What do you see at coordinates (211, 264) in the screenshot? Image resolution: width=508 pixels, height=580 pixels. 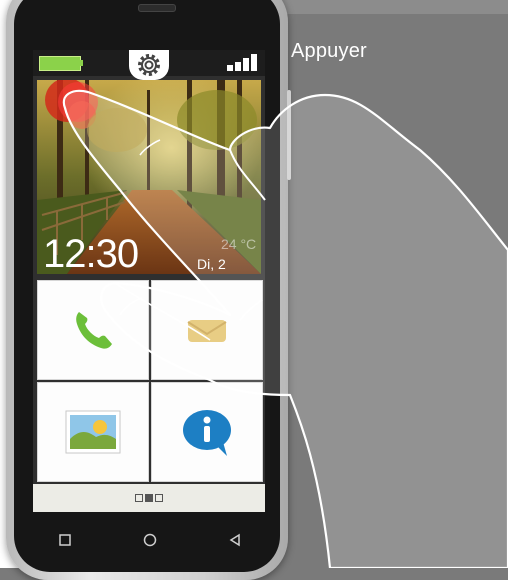 I see `date-label: Di, 2` at bounding box center [211, 264].